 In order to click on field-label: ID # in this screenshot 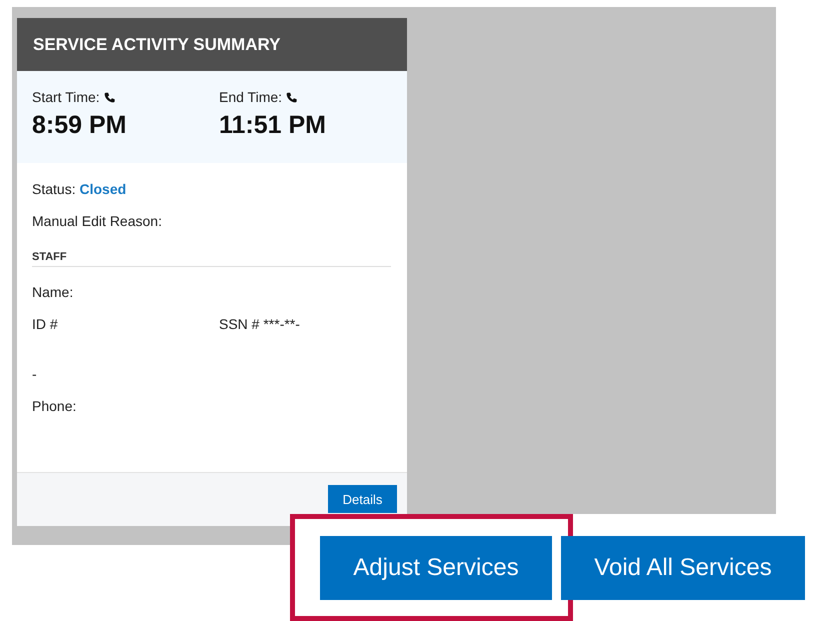, I will do `click(45, 325)`.